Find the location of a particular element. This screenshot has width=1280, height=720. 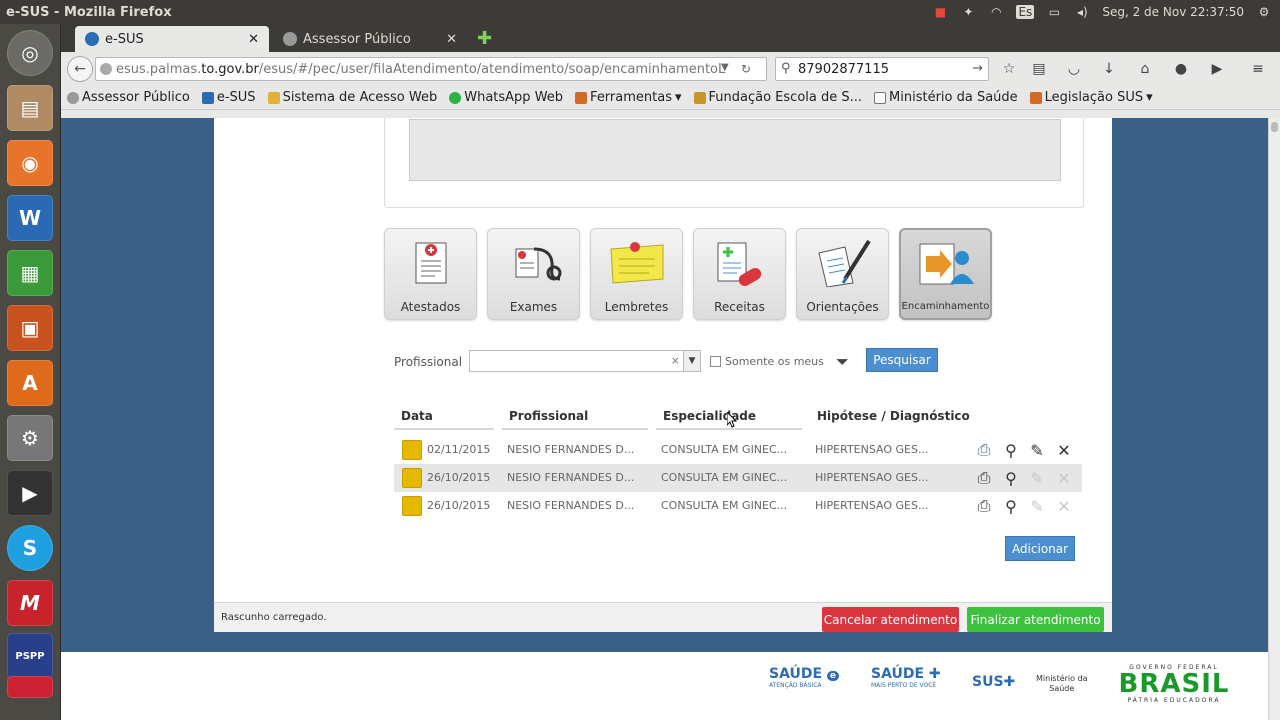

status-message: Rascunho carregado. is located at coordinates (274, 617).